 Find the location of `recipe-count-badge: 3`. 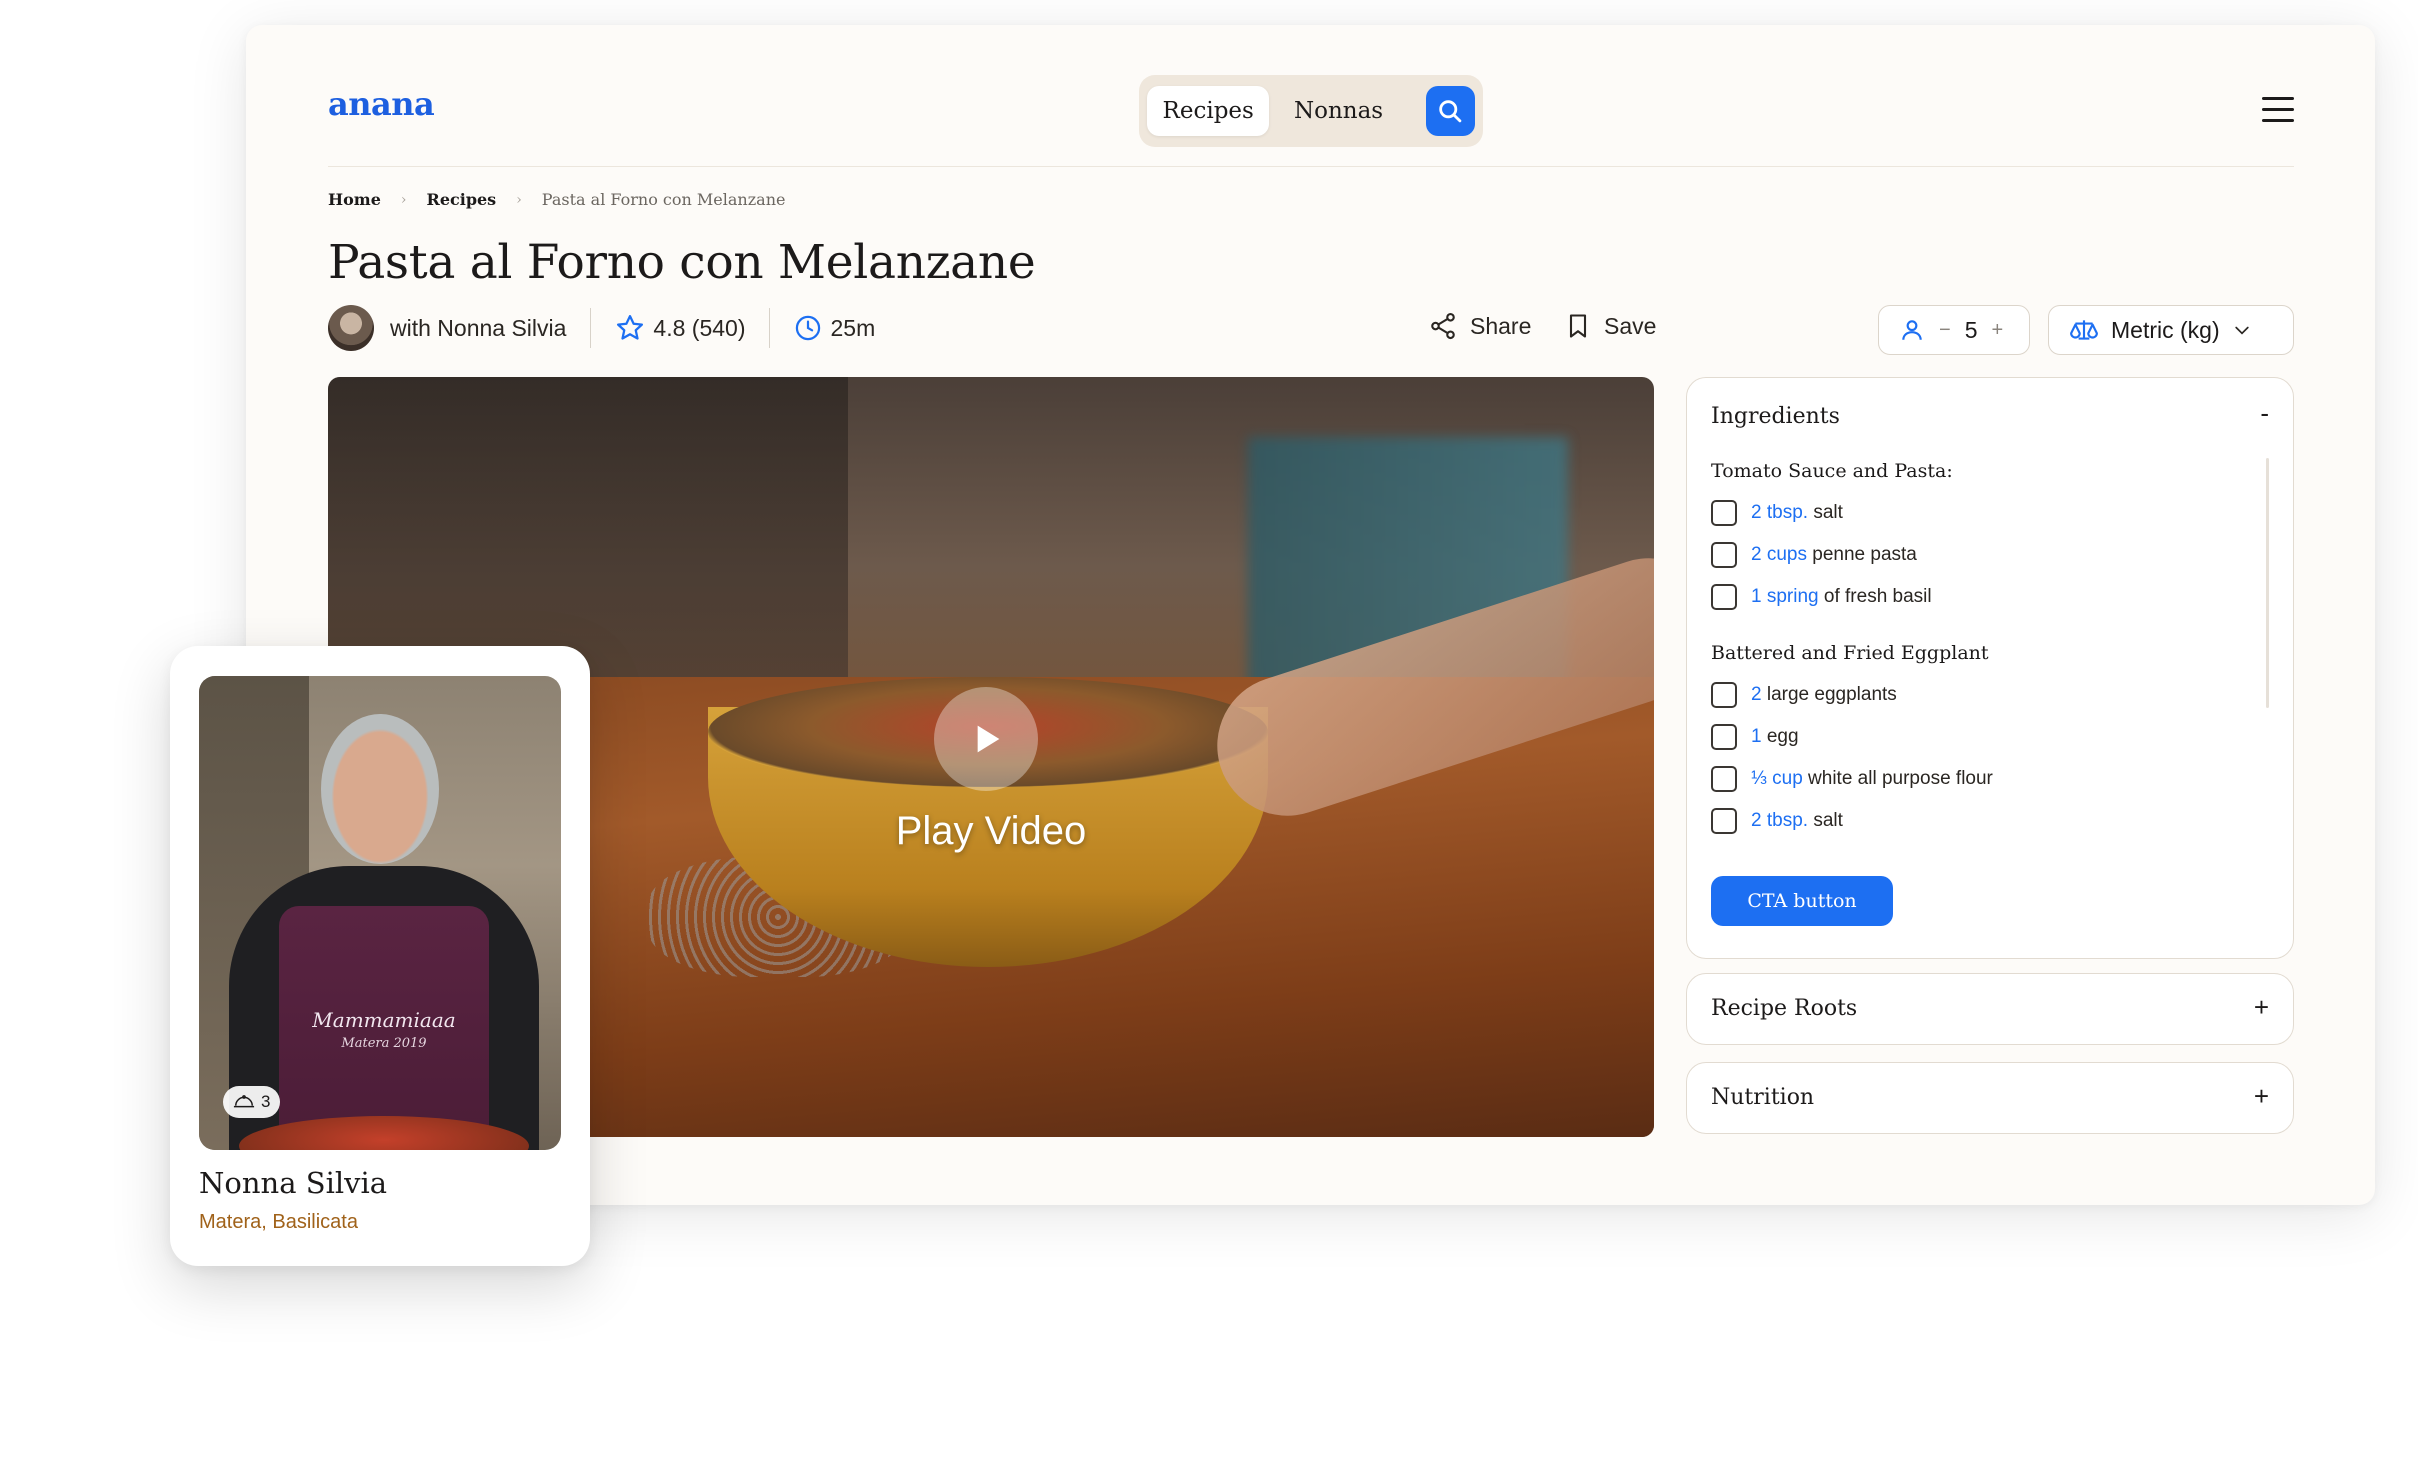

recipe-count-badge: 3 is located at coordinates (252, 1102).